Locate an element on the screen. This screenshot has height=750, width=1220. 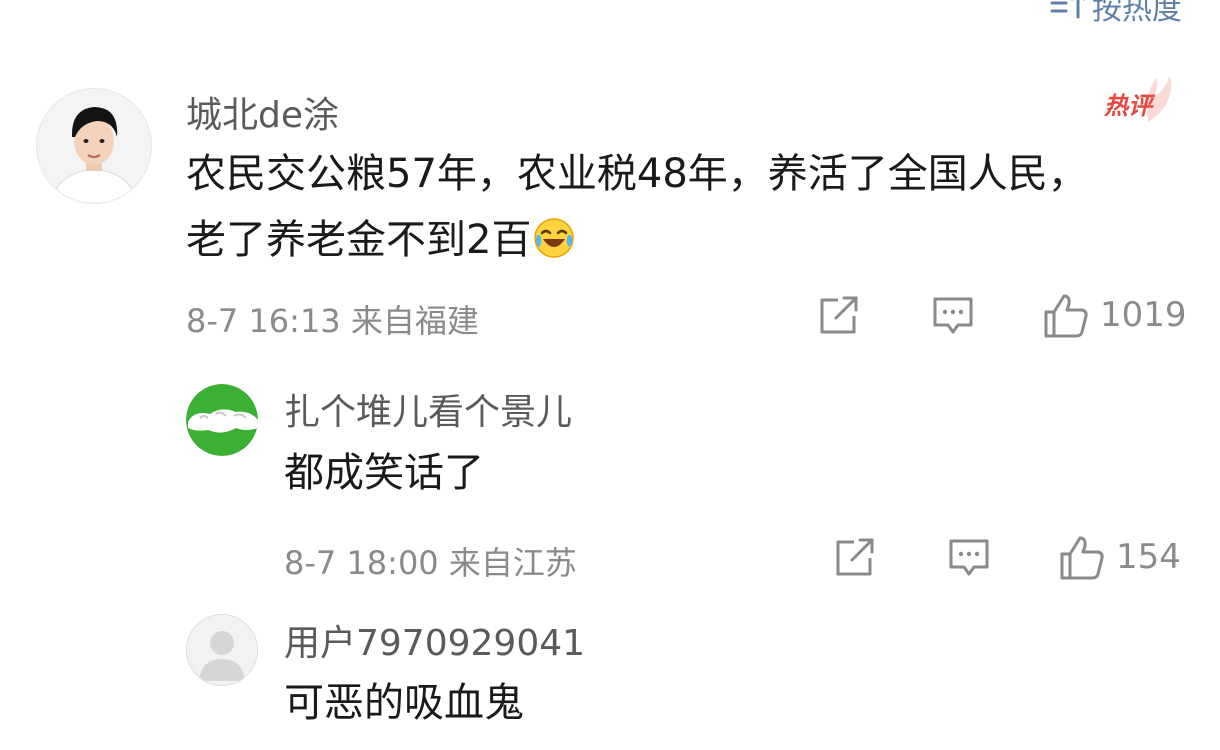
comment-meta: 8-7 18:00 来自江苏 is located at coordinates (430, 563).